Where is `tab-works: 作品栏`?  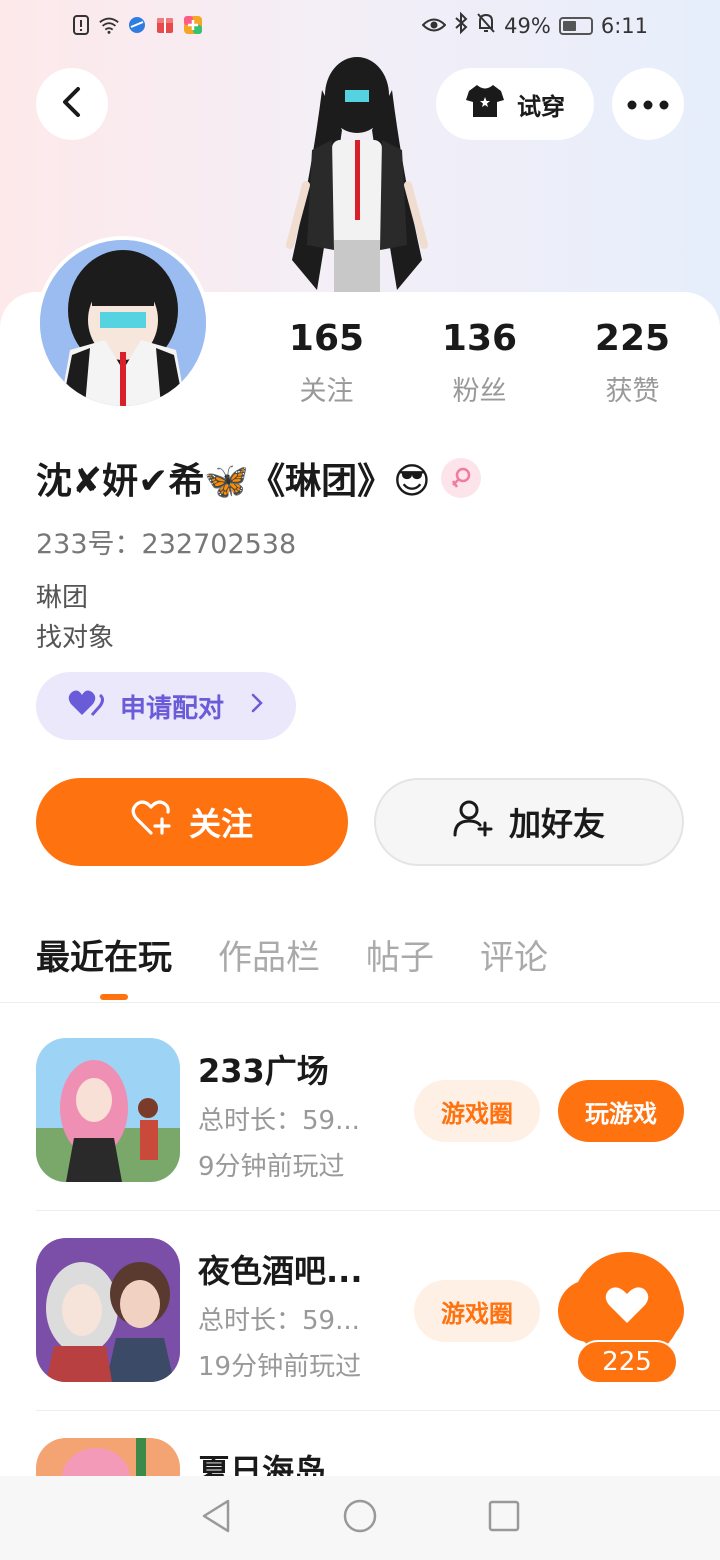 tab-works: 作品栏 is located at coordinates (269, 954).